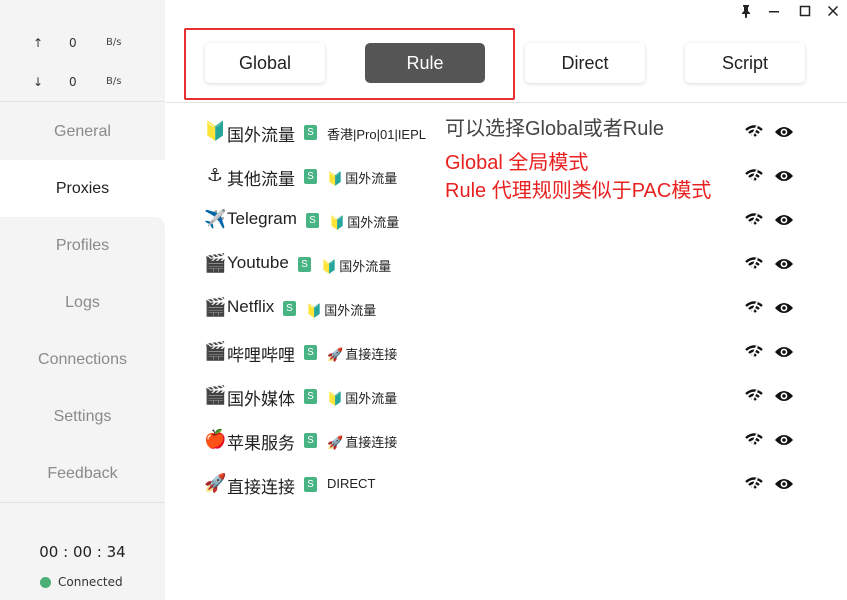  I want to click on uptime-timer: 00 : 00 : 34, so click(82, 552).